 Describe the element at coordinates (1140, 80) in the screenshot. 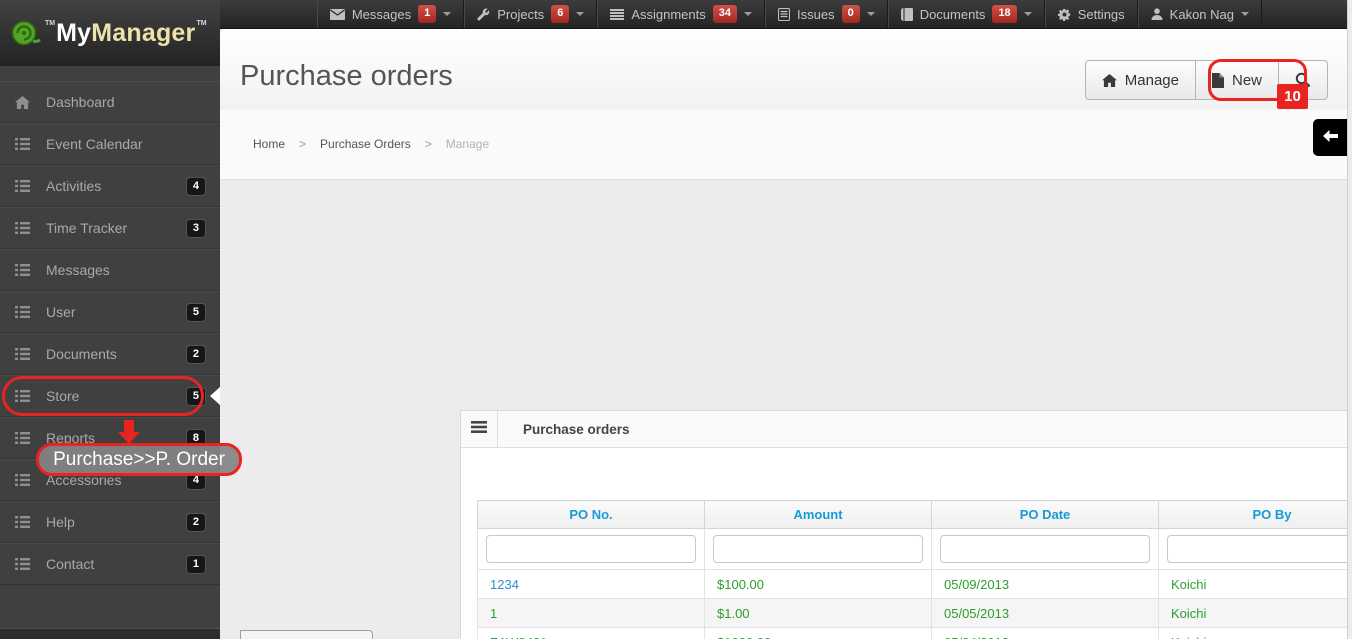

I see `manage-button: Manage` at that location.